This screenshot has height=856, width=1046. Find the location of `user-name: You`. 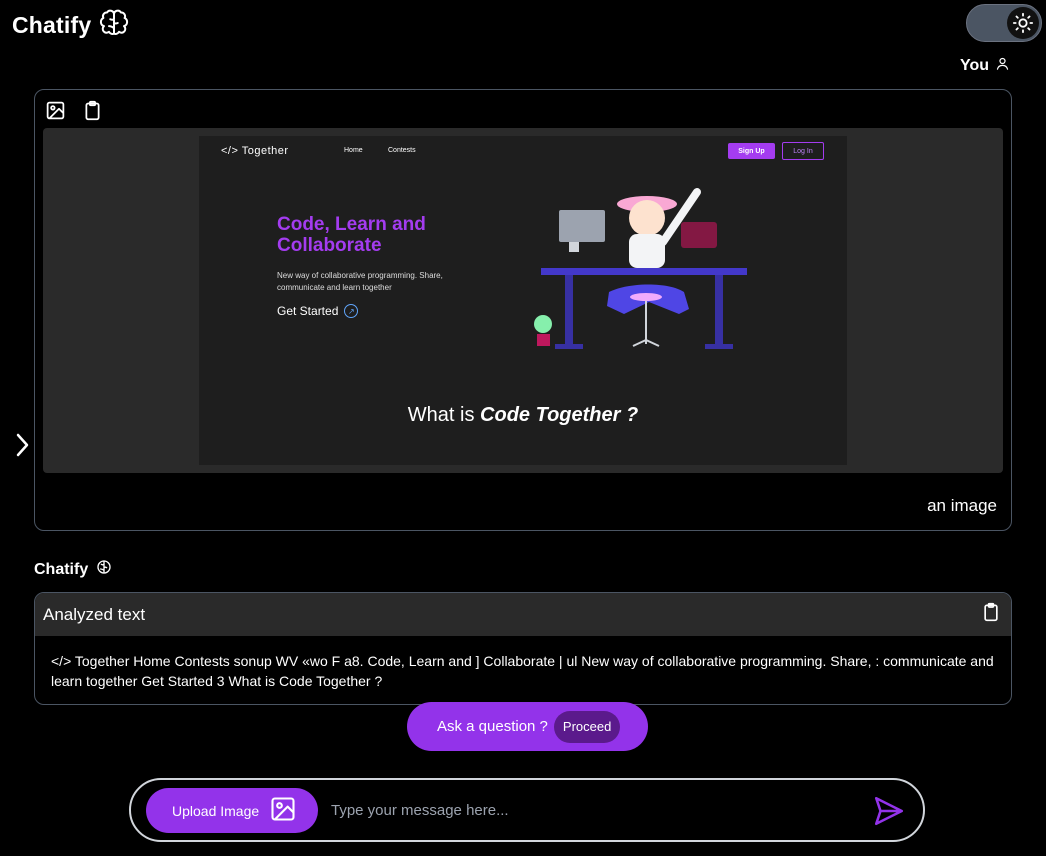

user-name: You is located at coordinates (975, 65).